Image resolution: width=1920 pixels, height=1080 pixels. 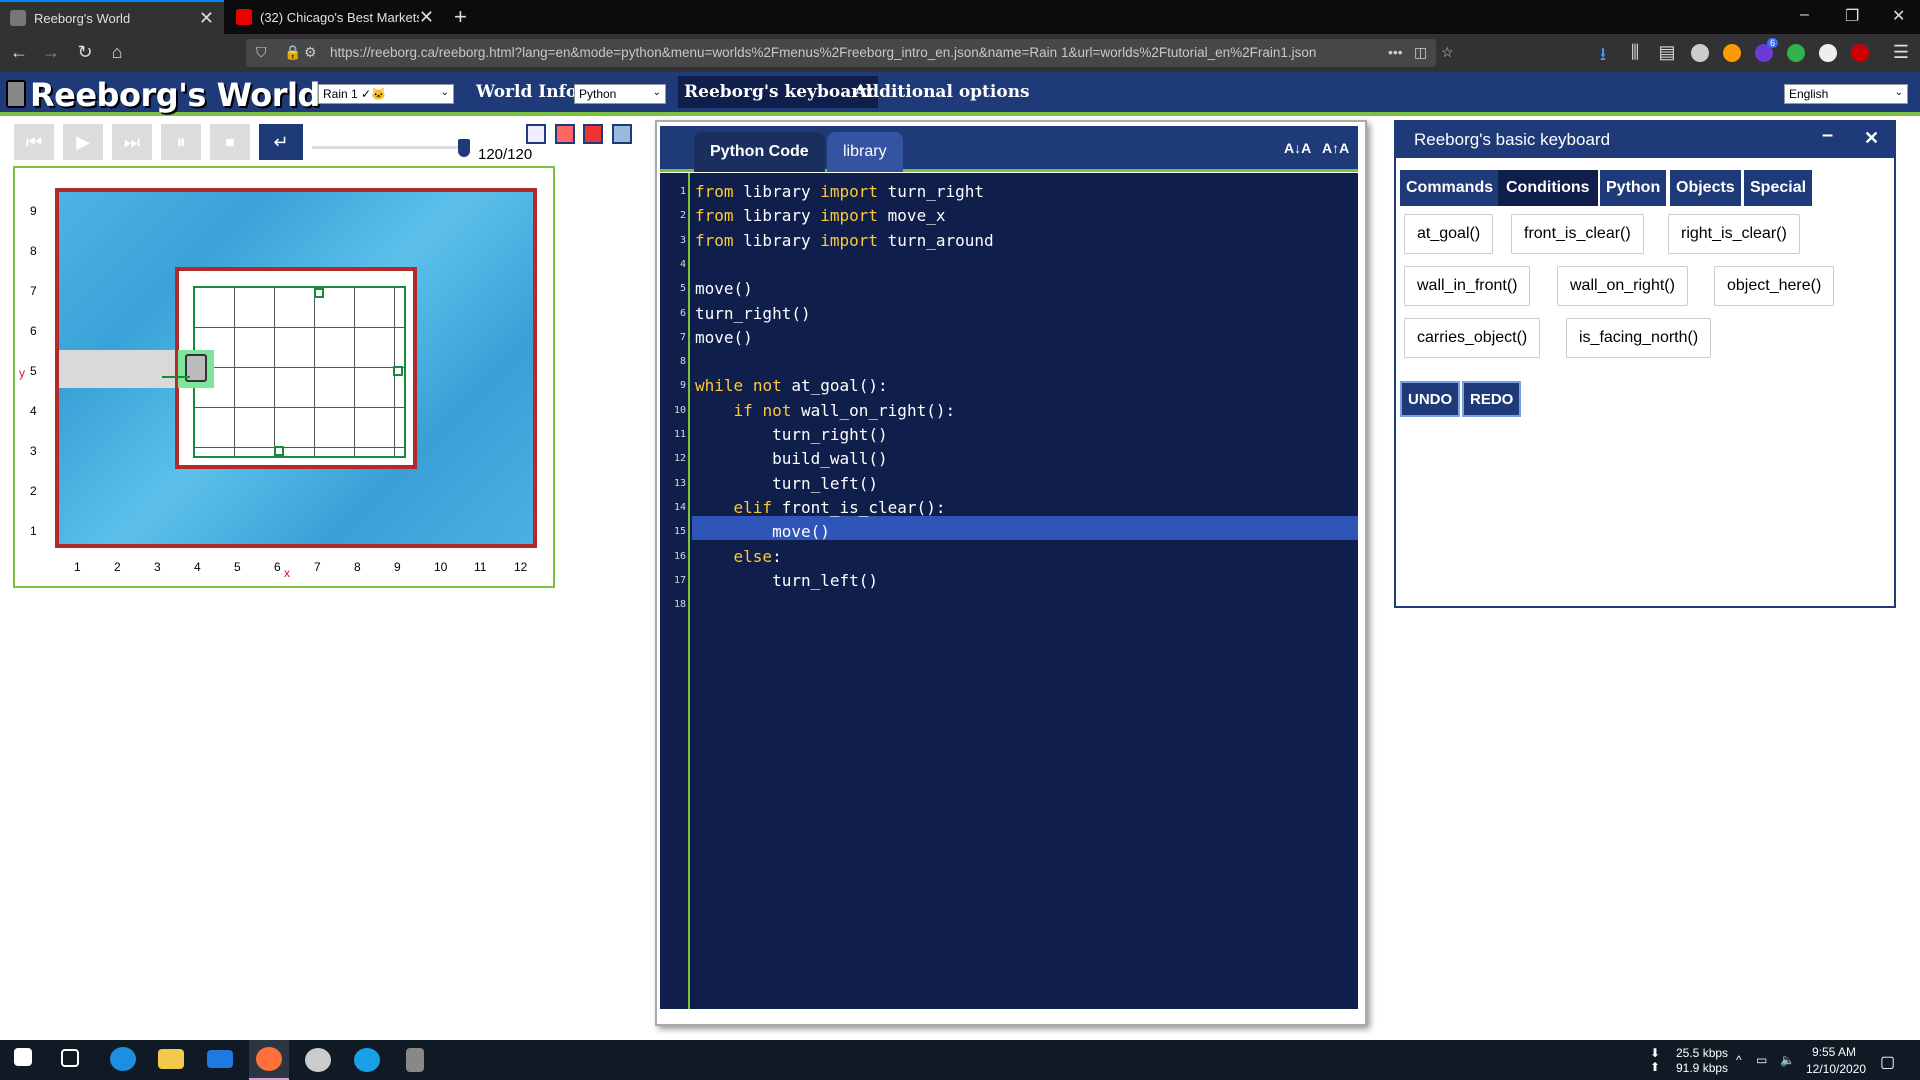 I want to click on wall-on-right-button: wall_on_right(), so click(x=1622, y=286).